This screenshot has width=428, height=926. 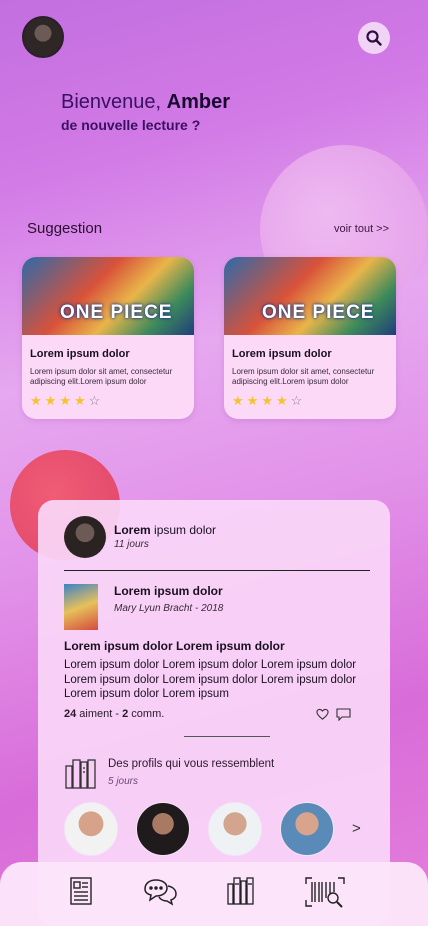 What do you see at coordinates (132, 530) in the screenshot?
I see `author-first: Lorem` at bounding box center [132, 530].